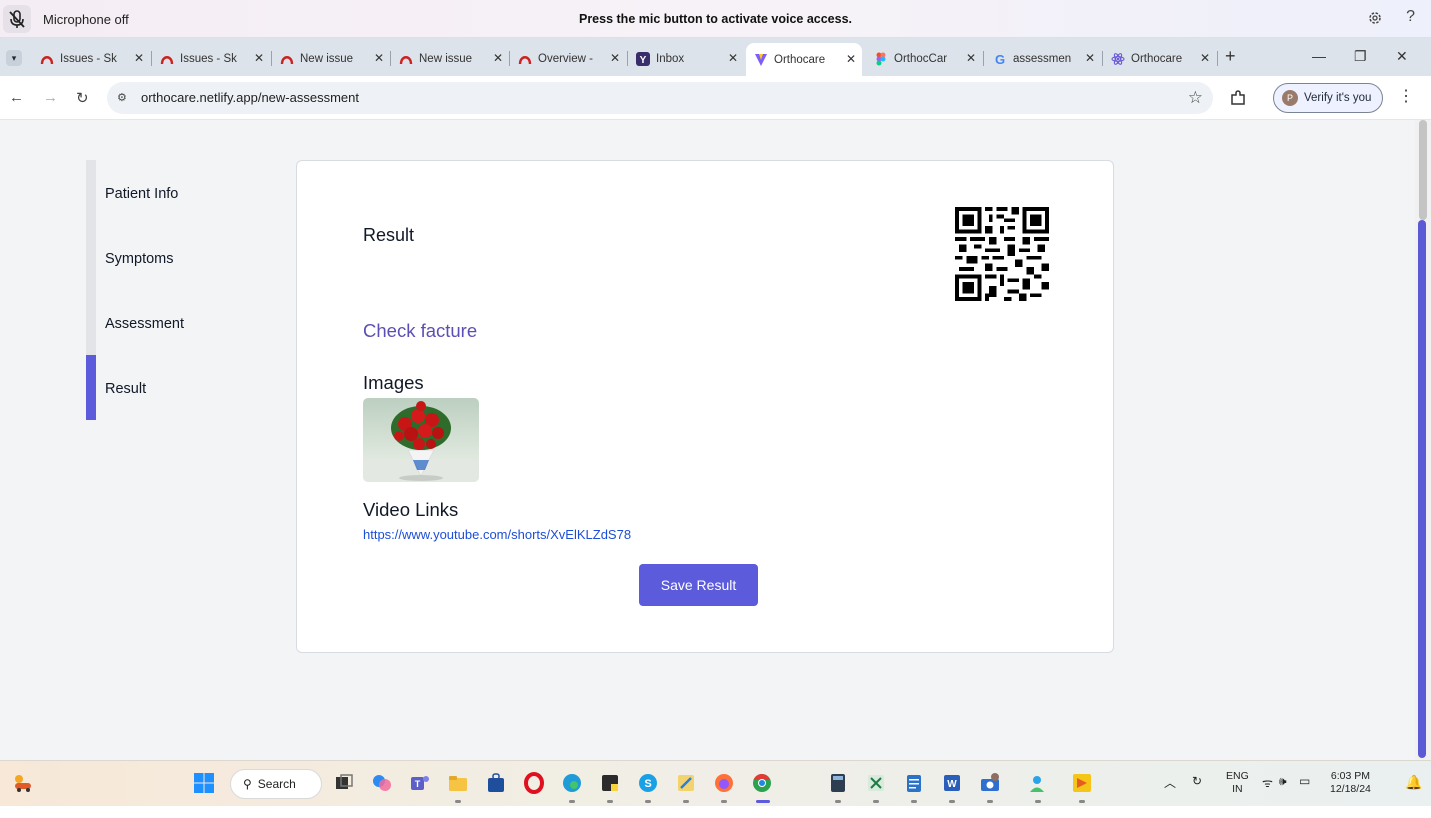  Describe the element at coordinates (1170, 782) in the screenshot. I see `show-hidden-icons-chevron: ︿` at that location.